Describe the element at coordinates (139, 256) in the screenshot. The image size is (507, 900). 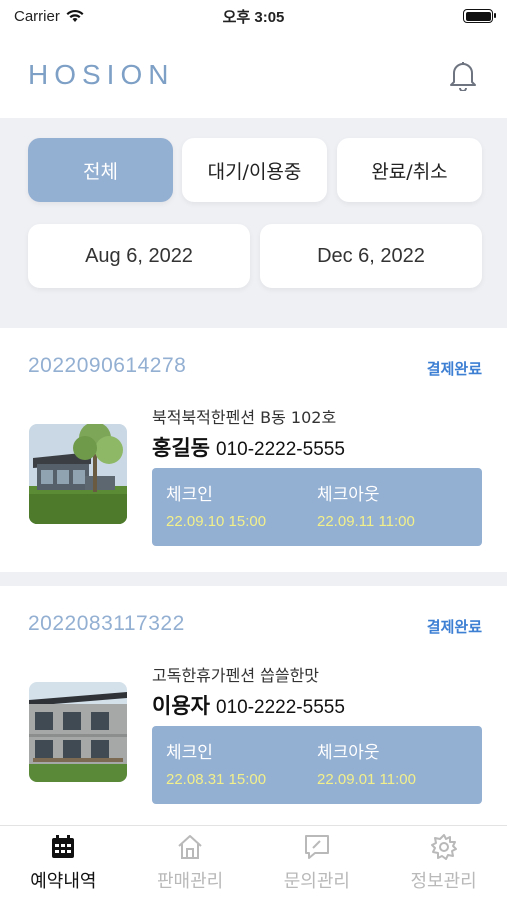
I see `start-date-picker: Aug 6, 2022` at that location.